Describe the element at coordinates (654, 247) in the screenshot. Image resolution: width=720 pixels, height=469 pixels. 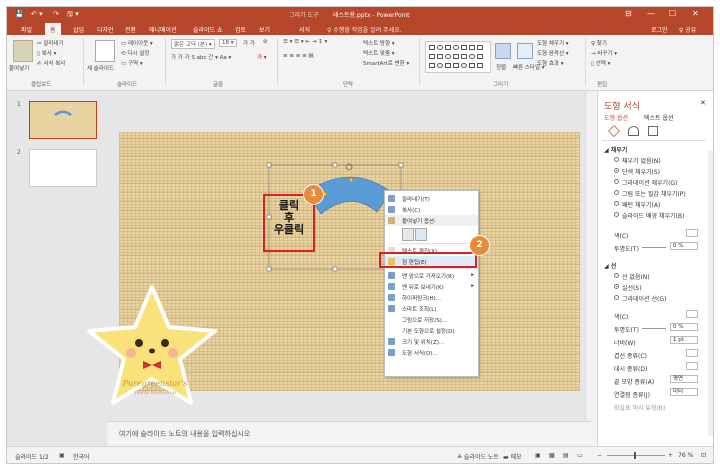
I see `fill-transparency-slider` at that location.